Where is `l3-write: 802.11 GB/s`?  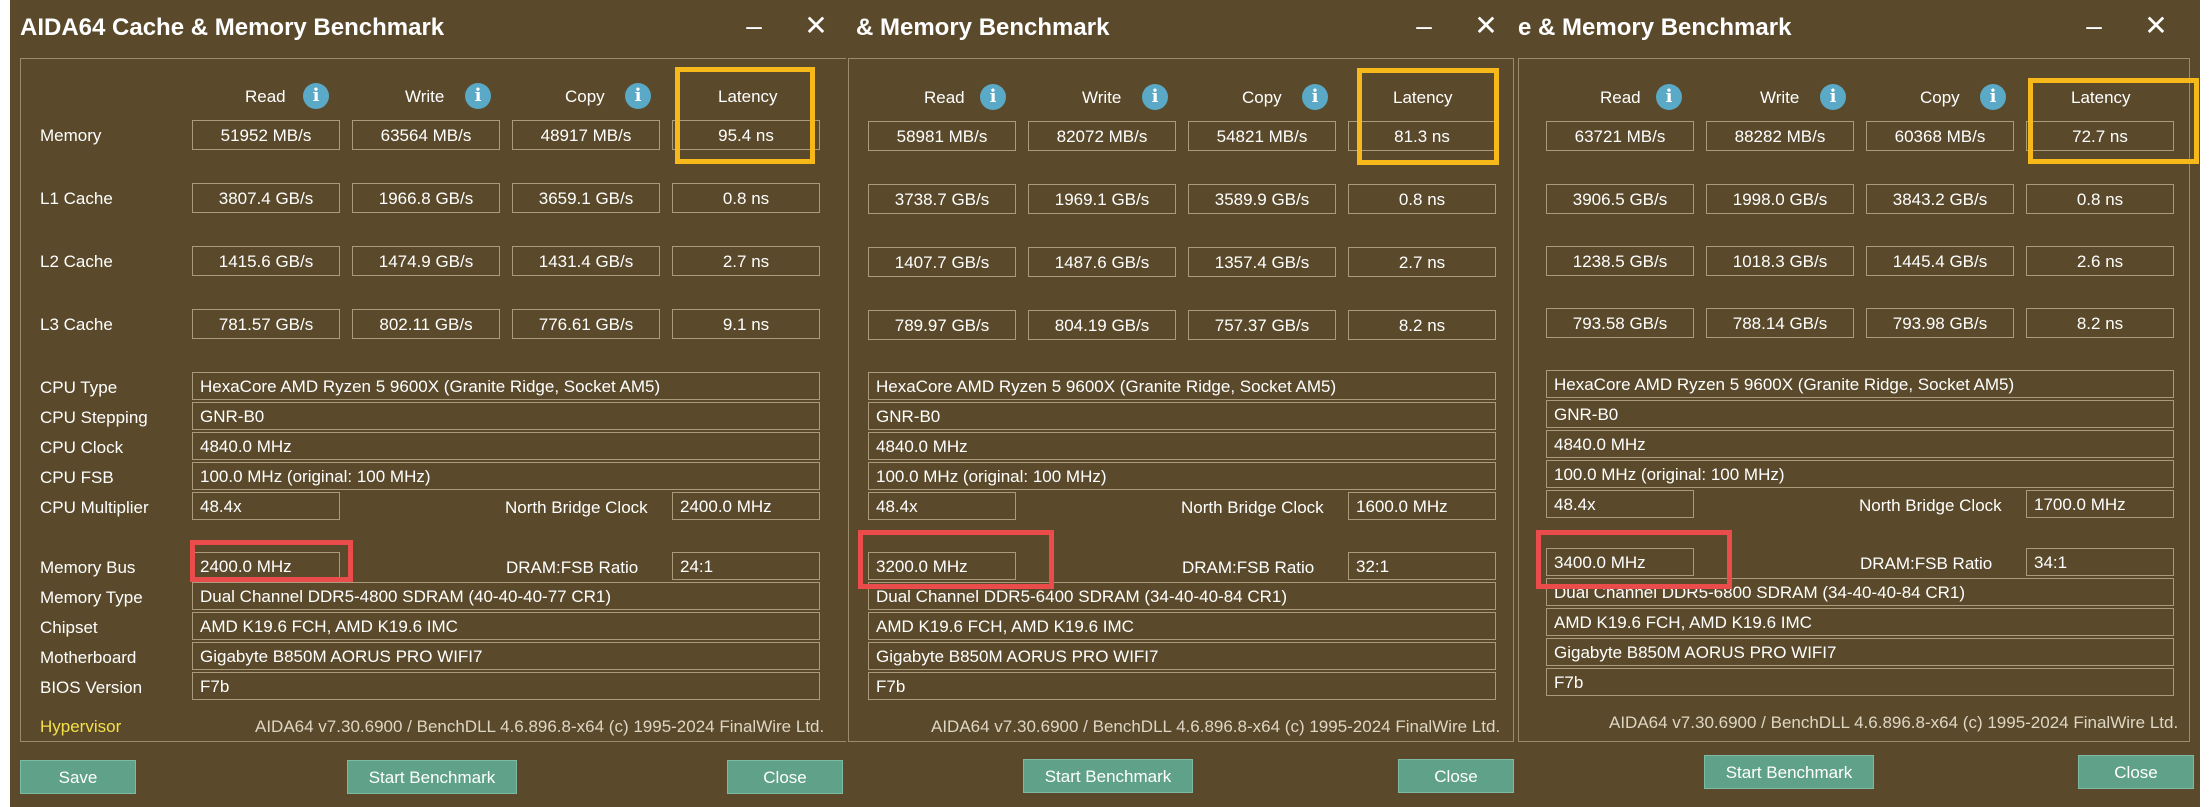 l3-write: 802.11 GB/s is located at coordinates (426, 324).